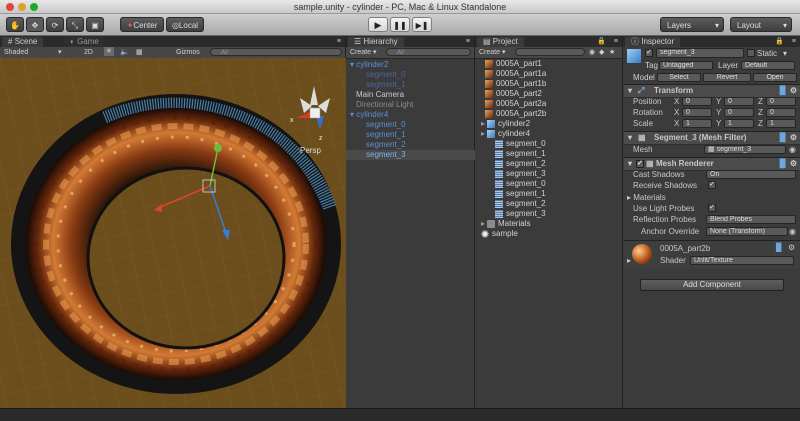 The height and width of the screenshot is (421, 800). What do you see at coordinates (505, 124) in the screenshot?
I see `project-item: ▸ cylinder2` at bounding box center [505, 124].